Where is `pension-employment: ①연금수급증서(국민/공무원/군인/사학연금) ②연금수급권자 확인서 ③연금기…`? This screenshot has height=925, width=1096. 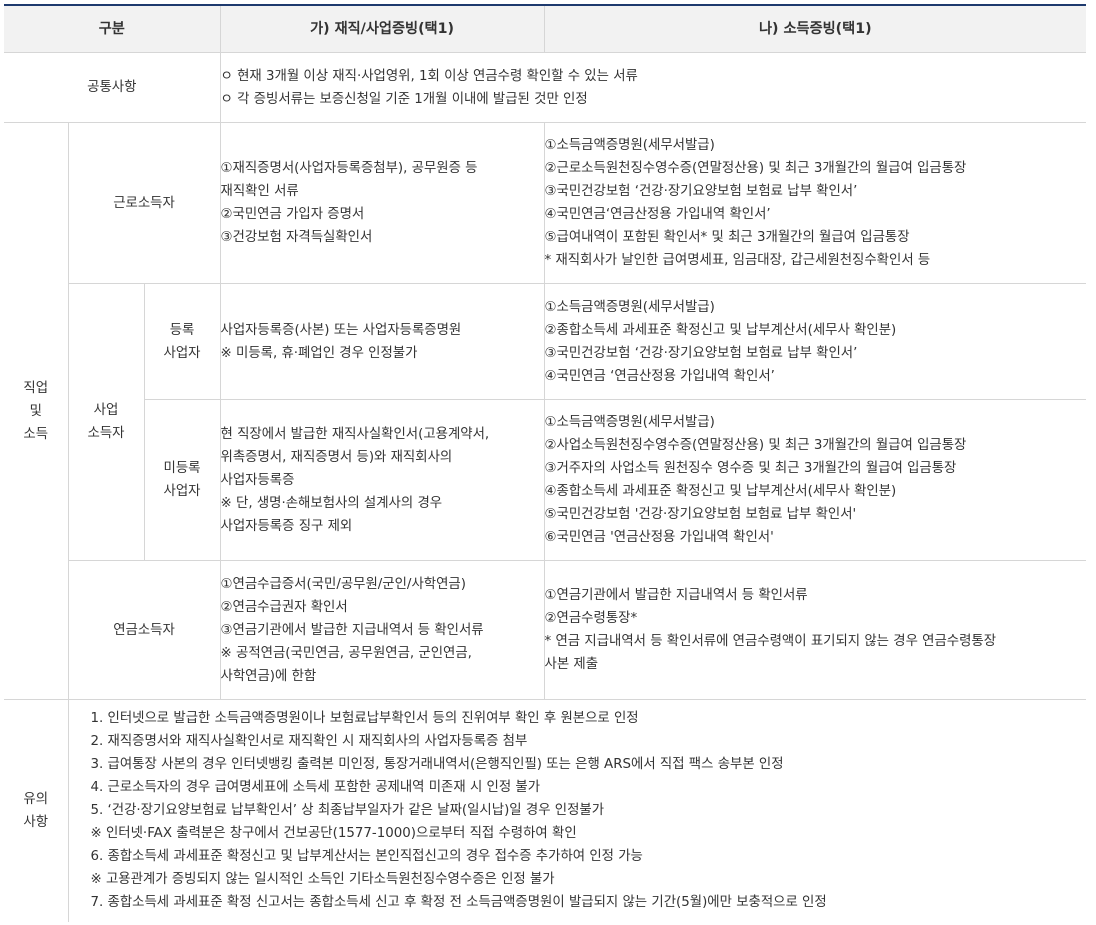 pension-employment: ①연금수급증서(국민/공무원/군인/사학연금) ②연금수급권자 확인서 ③연금기… is located at coordinates (382, 630).